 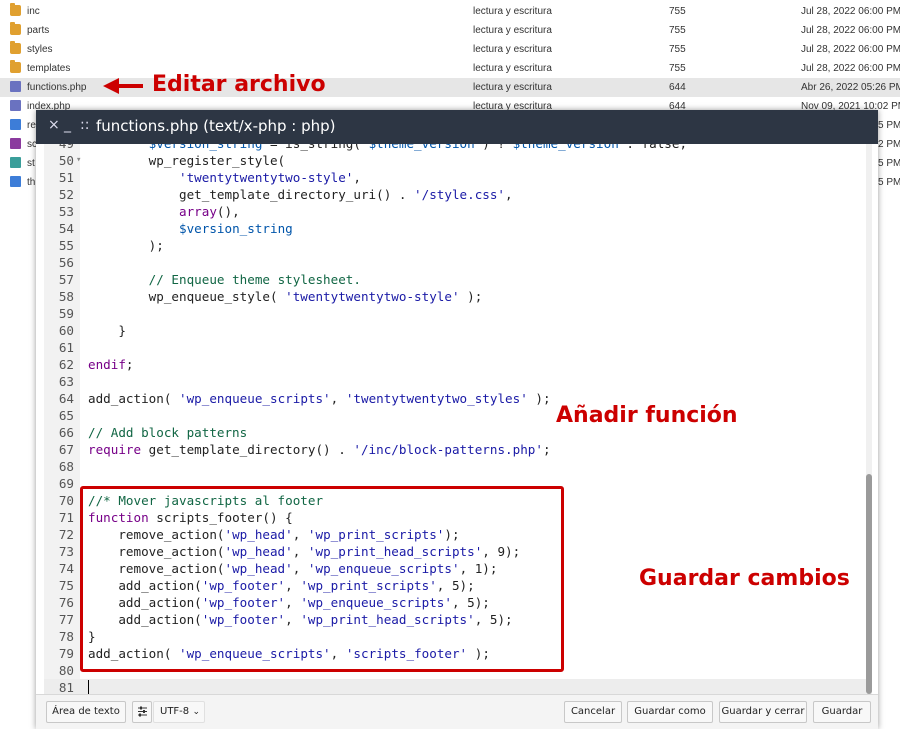 What do you see at coordinates (66, 619) in the screenshot?
I see `line-number: 77` at bounding box center [66, 619].